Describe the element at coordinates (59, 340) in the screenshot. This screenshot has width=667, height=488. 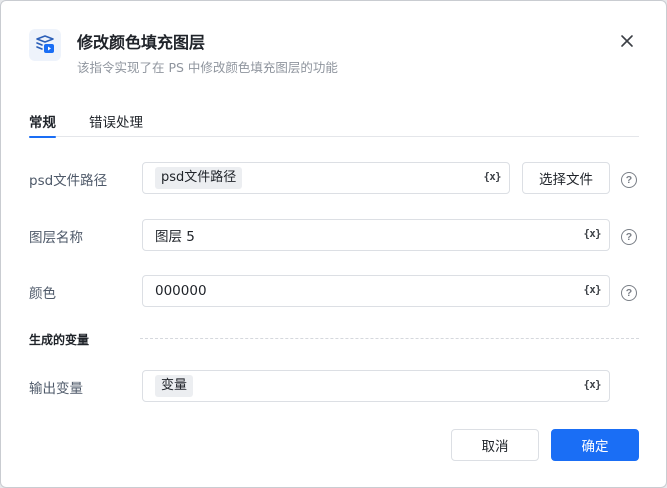
I see `output-section-title: 生成的变量` at that location.